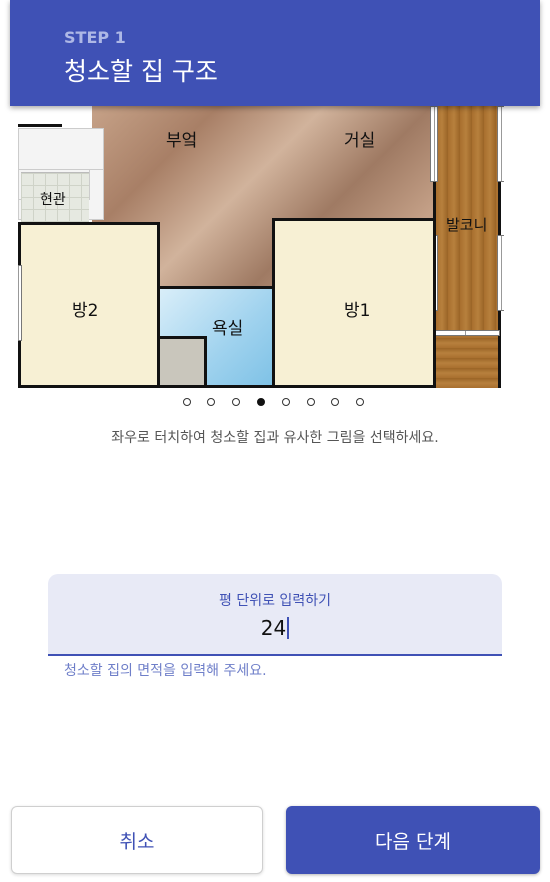  I want to click on room-label-living: 거실, so click(360, 141).